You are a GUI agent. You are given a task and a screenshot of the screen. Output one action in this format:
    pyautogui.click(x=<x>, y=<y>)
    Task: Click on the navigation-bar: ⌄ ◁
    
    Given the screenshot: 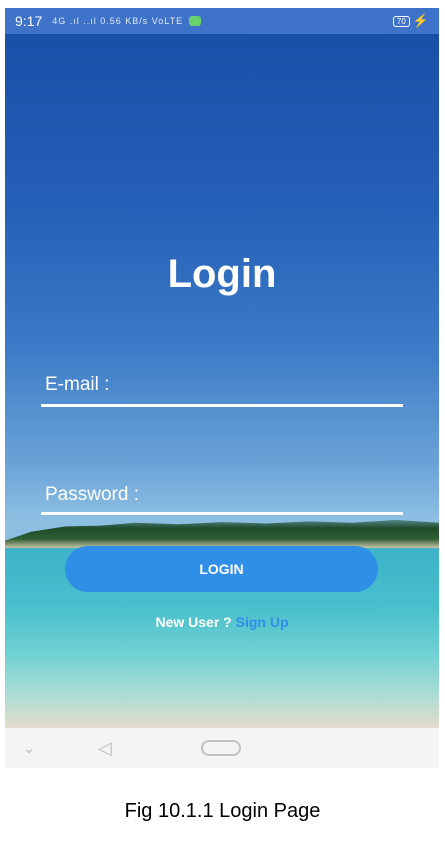 What is the action you would take?
    pyautogui.click(x=222, y=748)
    